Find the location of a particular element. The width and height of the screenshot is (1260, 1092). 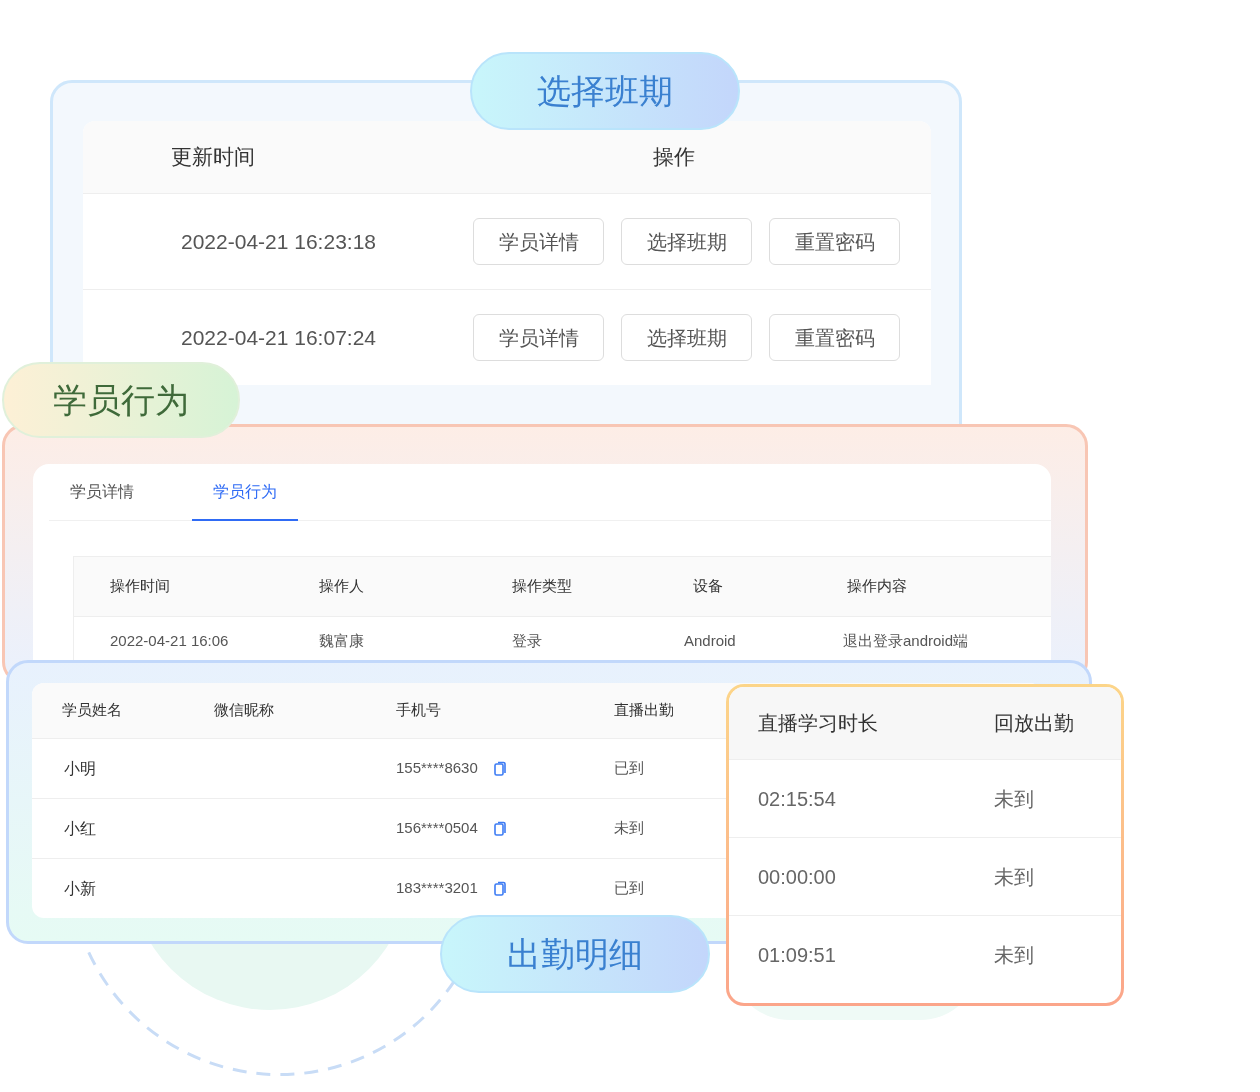

table-cell: 魏富康 is located at coordinates (341, 641).